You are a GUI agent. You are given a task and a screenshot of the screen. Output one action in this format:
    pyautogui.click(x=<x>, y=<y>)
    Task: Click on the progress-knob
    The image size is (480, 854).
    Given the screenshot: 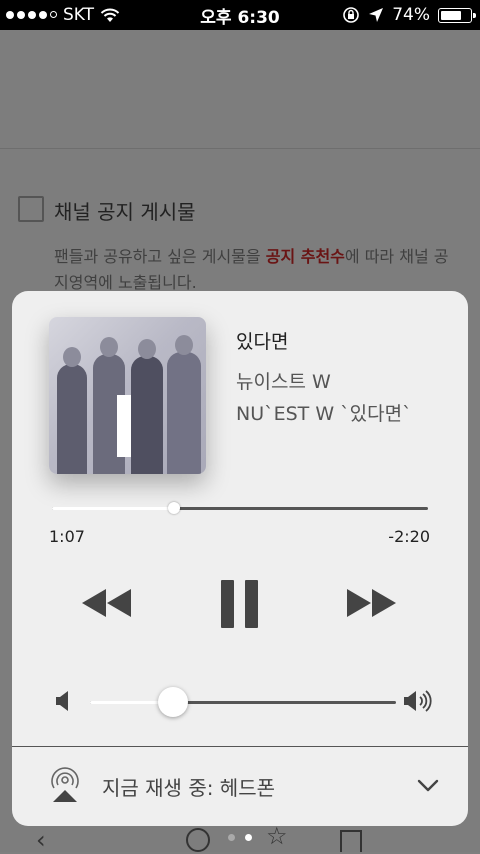 What is the action you would take?
    pyautogui.click(x=174, y=508)
    